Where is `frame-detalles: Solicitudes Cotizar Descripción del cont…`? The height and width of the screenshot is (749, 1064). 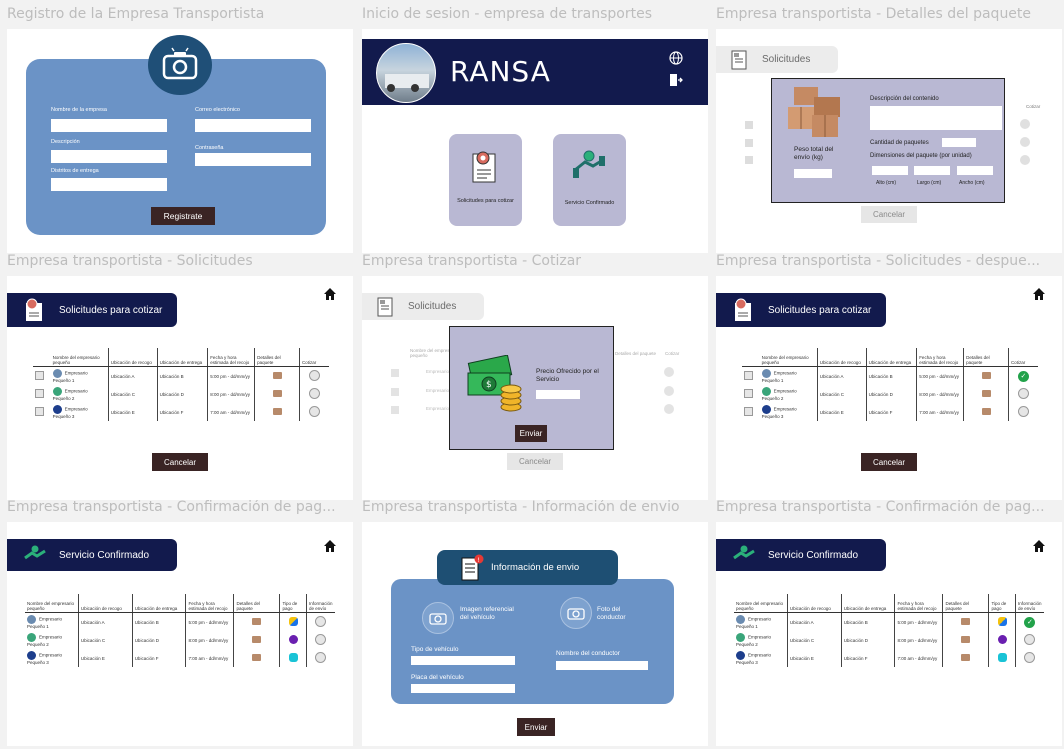
frame-detalles: Solicitudes Cotizar Descripción del cont… is located at coordinates (889, 141).